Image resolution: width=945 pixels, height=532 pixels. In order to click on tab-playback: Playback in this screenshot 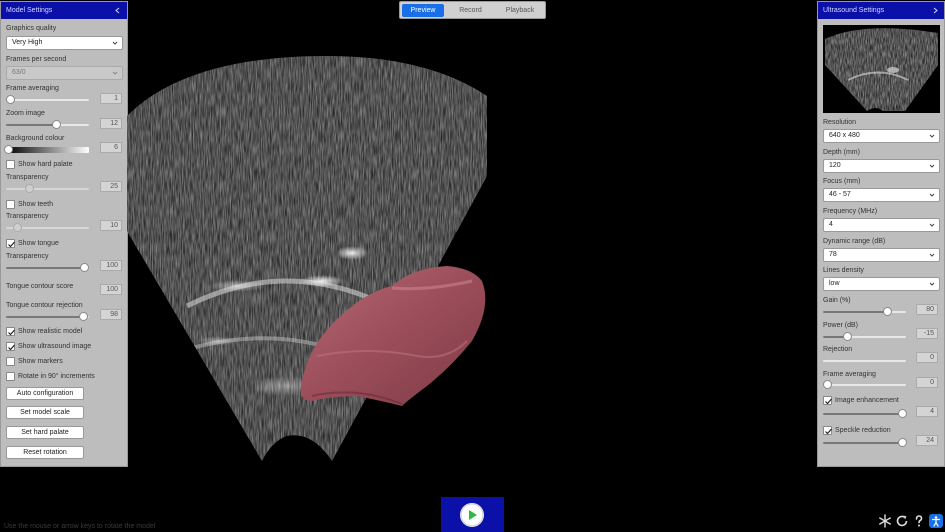, I will do `click(520, 10)`.